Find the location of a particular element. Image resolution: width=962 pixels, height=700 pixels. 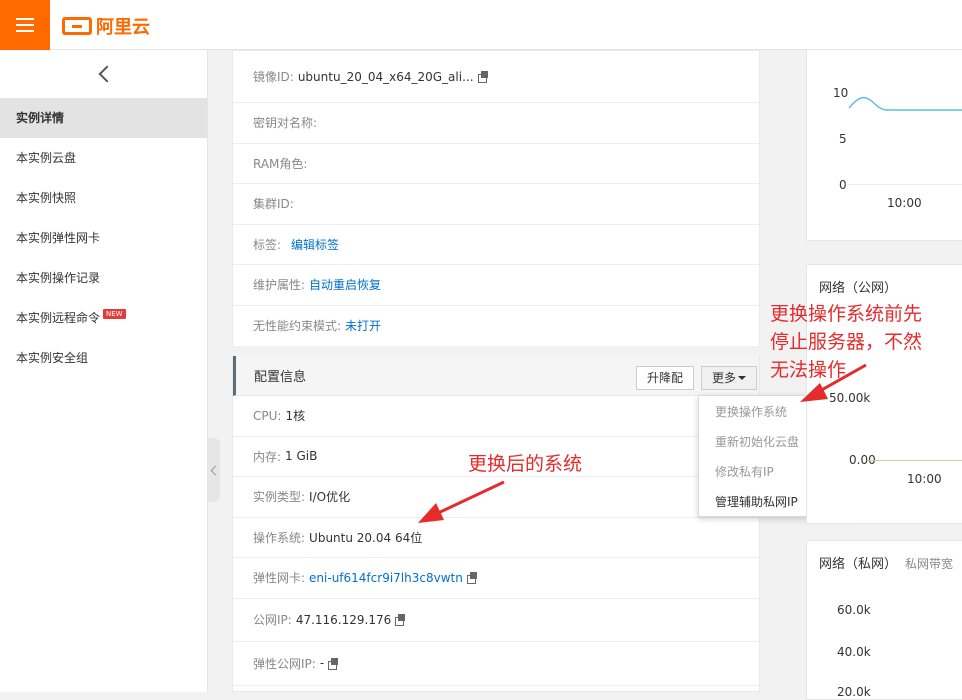

row-public-ip: 公网IP: 47.116.129.176 is located at coordinates (496, 620).